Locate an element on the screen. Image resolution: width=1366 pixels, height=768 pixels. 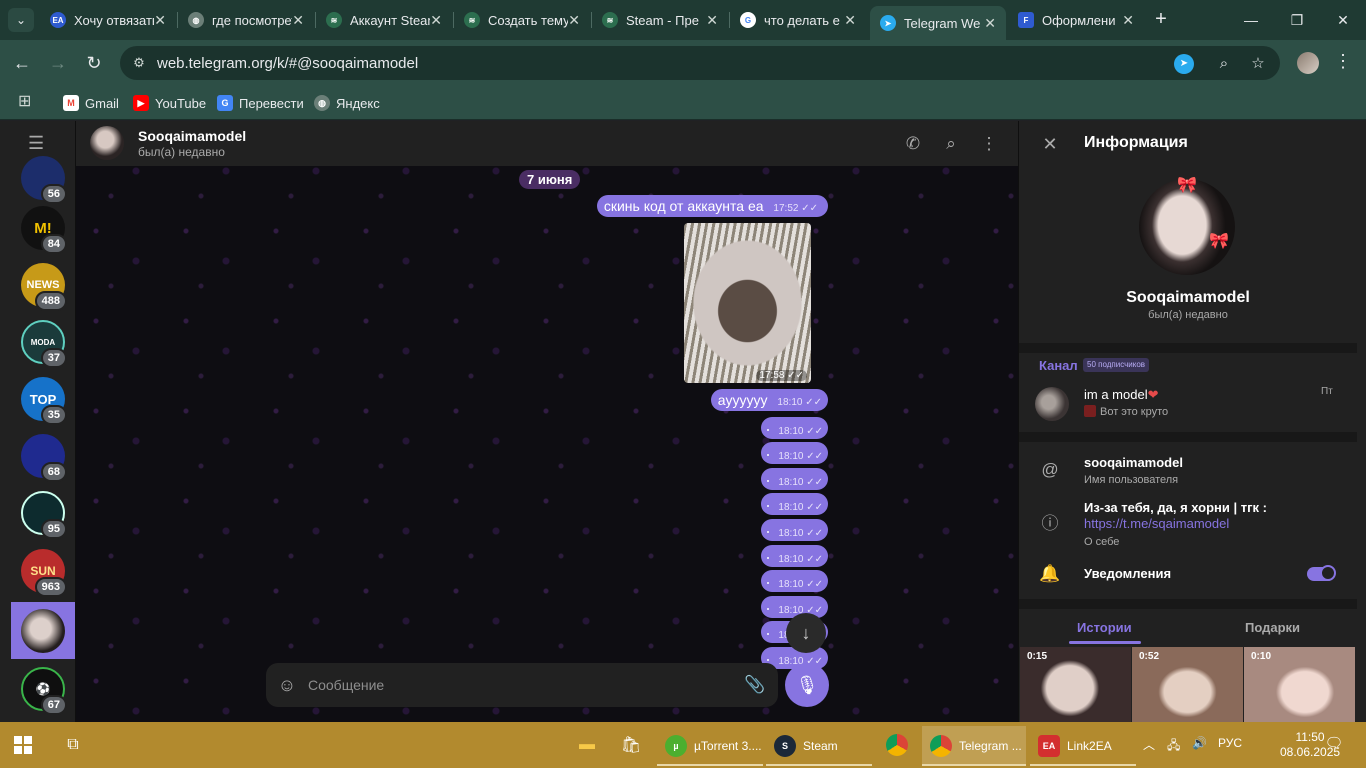
message-input is located at coordinates (518, 685).